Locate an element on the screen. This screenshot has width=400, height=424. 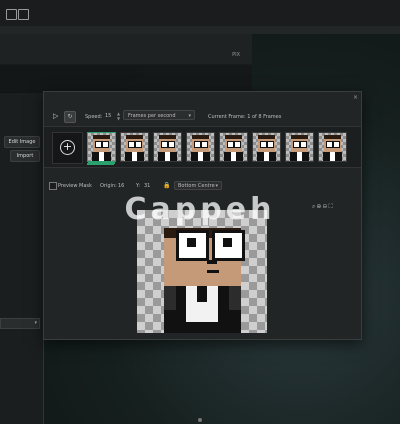
origin-x-input: 16 is located at coordinates (121, 186).